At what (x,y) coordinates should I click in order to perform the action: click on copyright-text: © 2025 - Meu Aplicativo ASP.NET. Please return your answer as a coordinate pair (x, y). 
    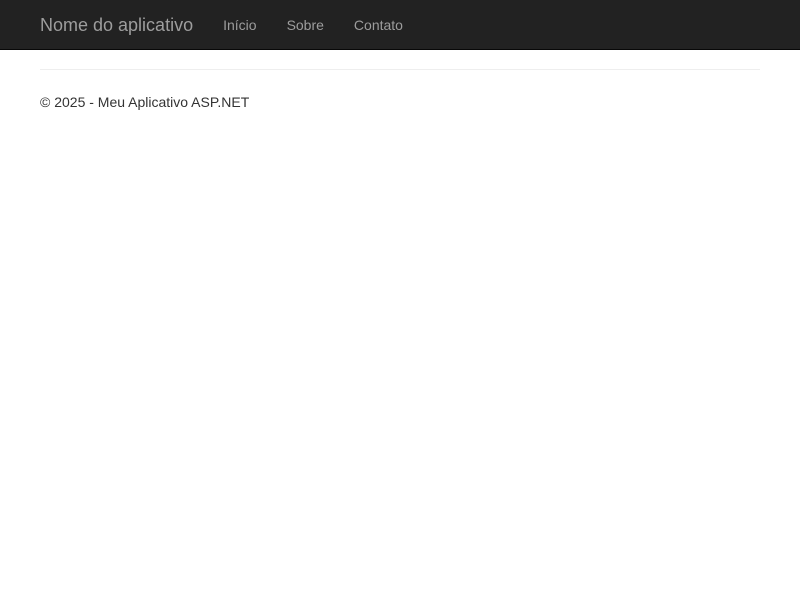
    Looking at the image, I should click on (145, 102).